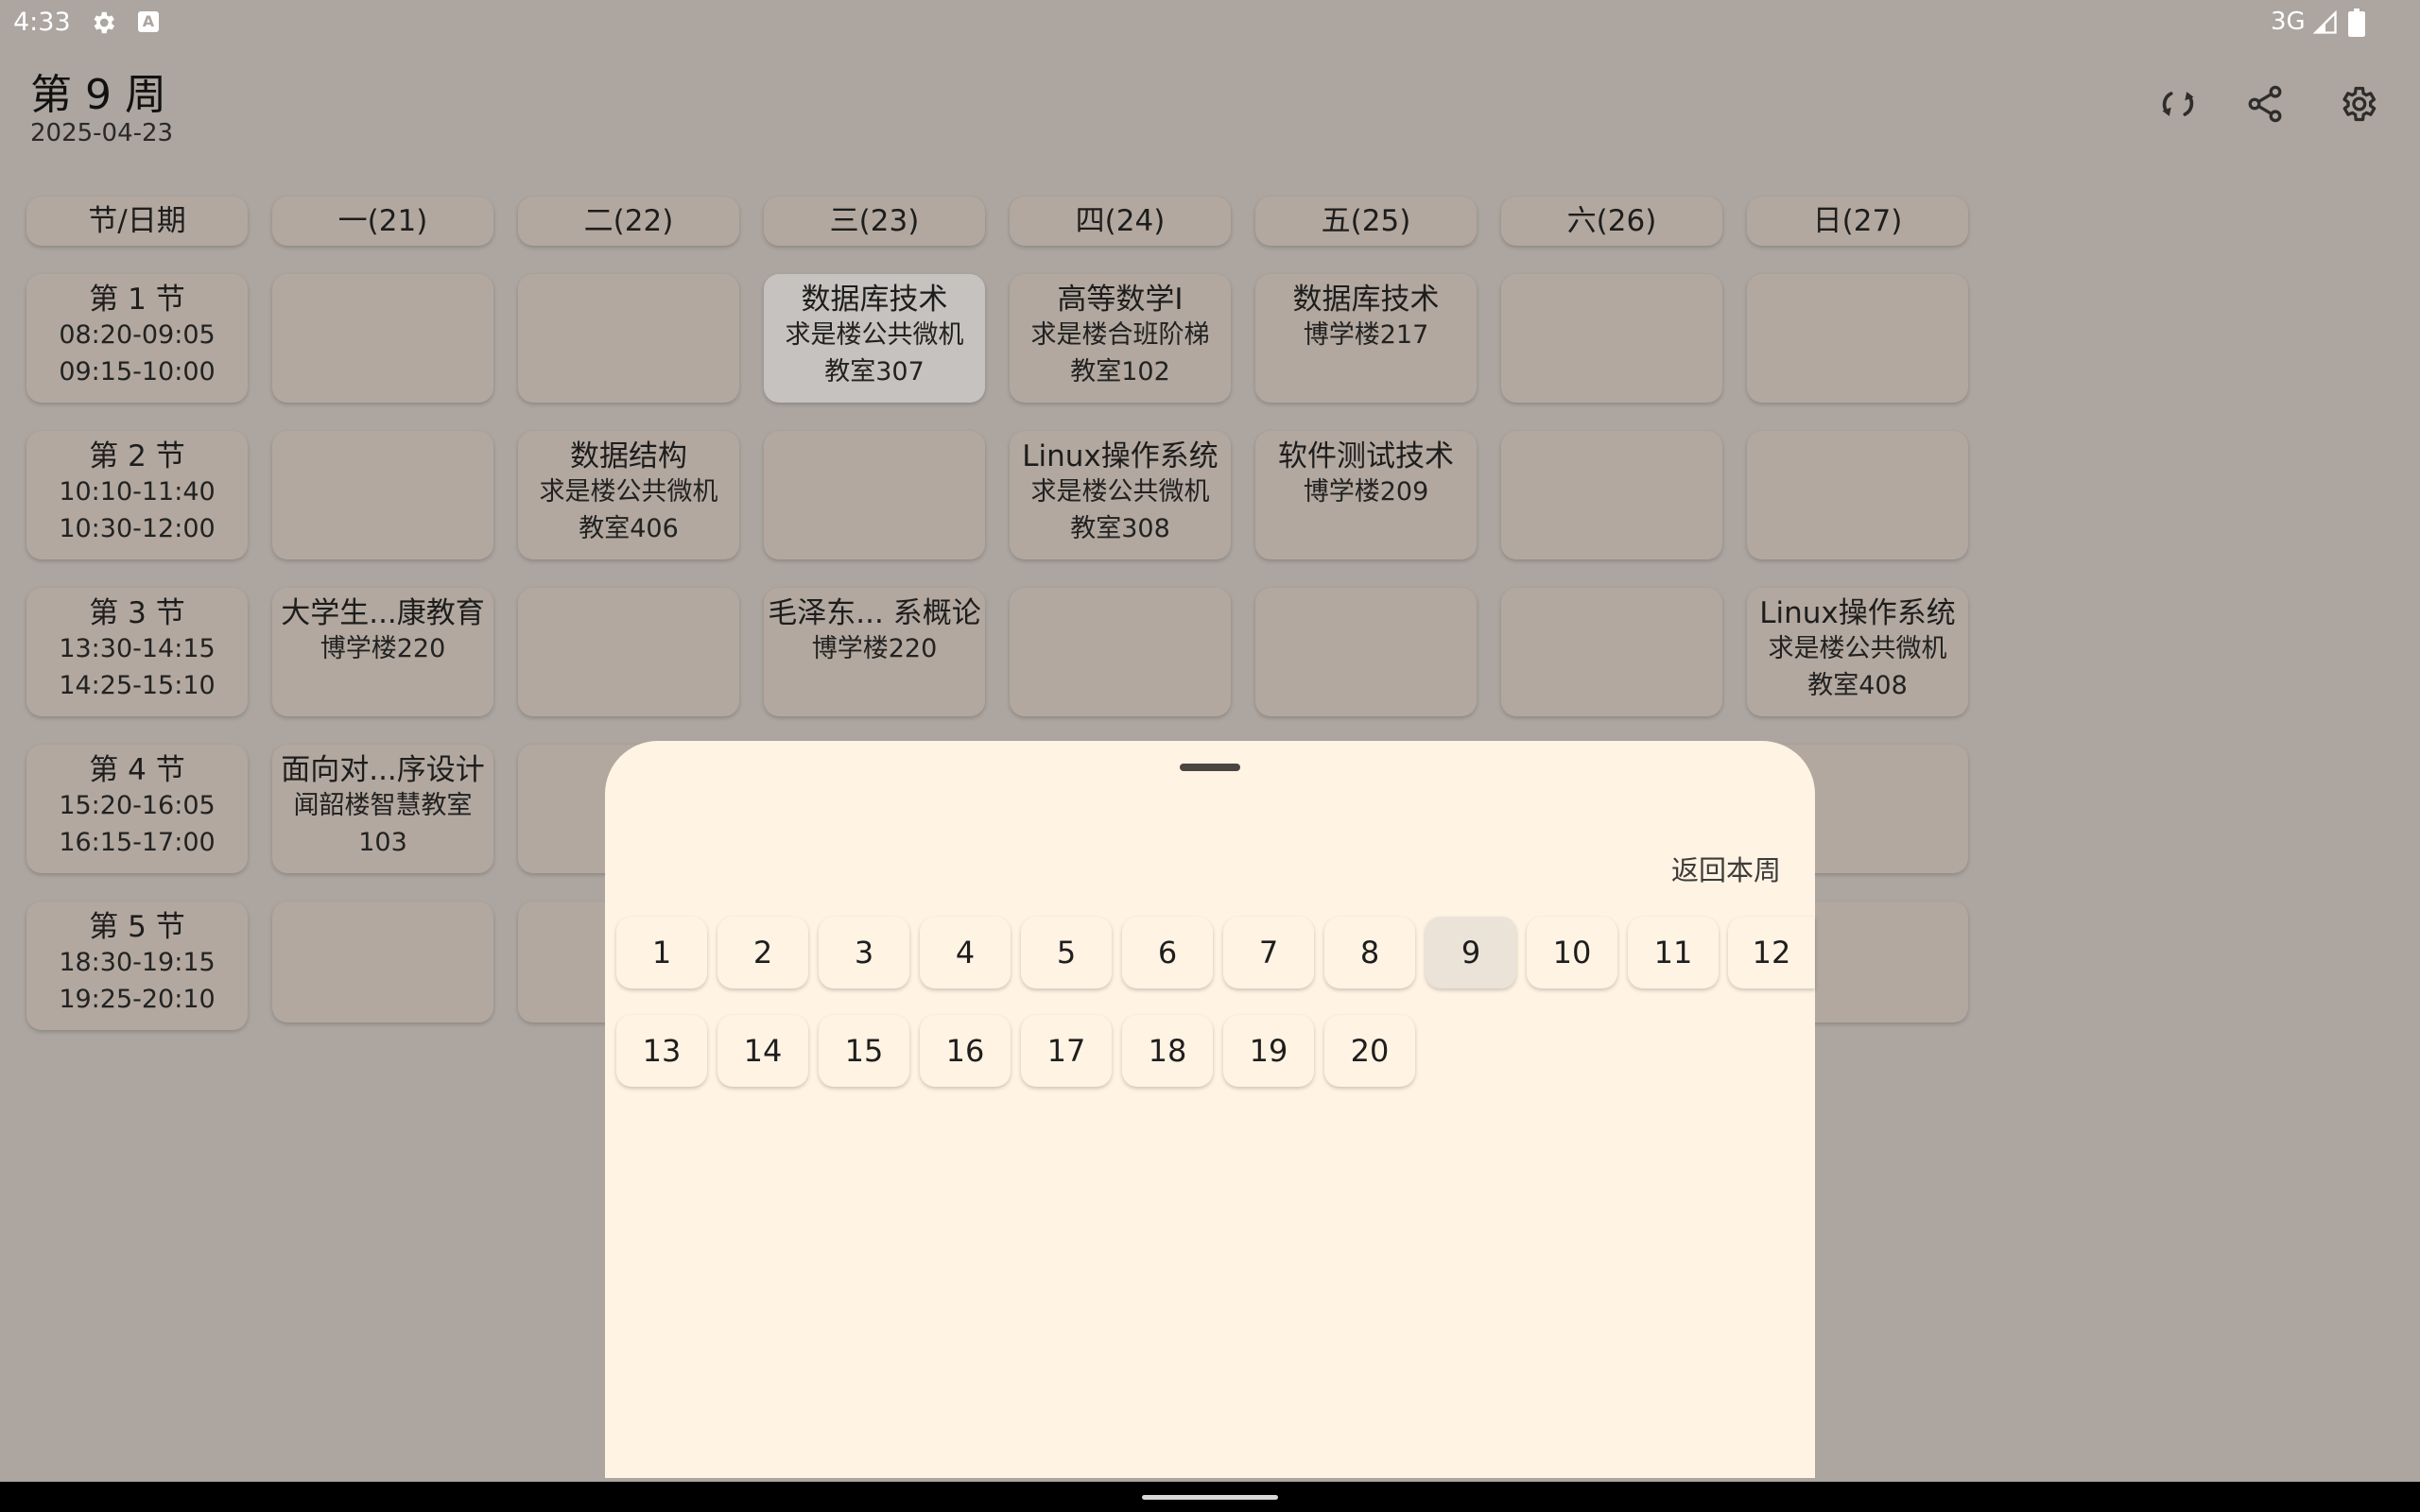  I want to click on course-room: 103, so click(382, 842).